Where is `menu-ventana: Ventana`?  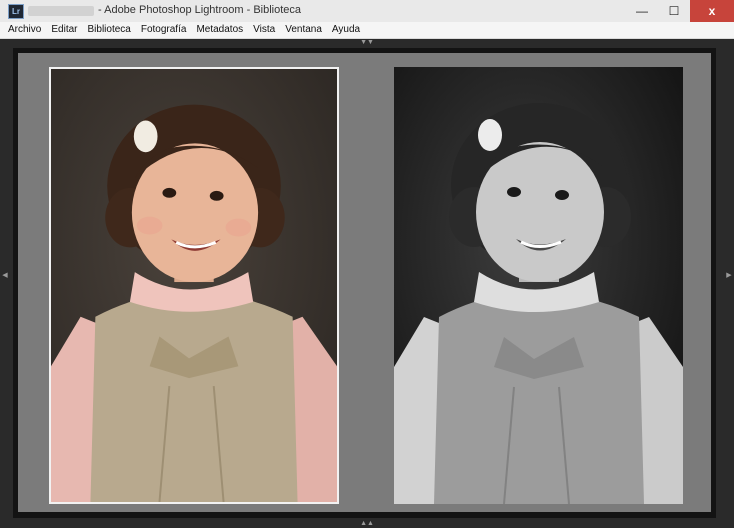 menu-ventana: Ventana is located at coordinates (303, 30).